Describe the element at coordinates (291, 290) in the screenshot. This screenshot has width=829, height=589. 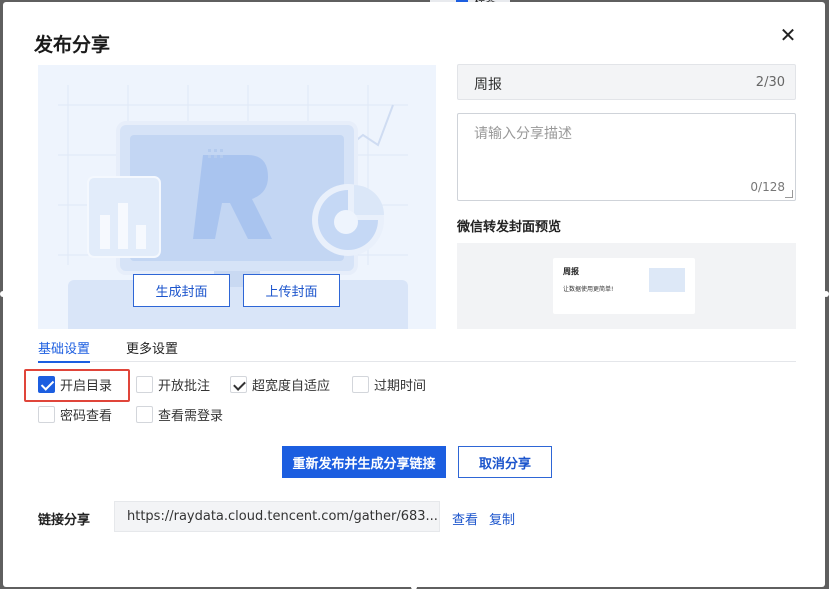
I see `upload-cover-button: 上传封面` at that location.